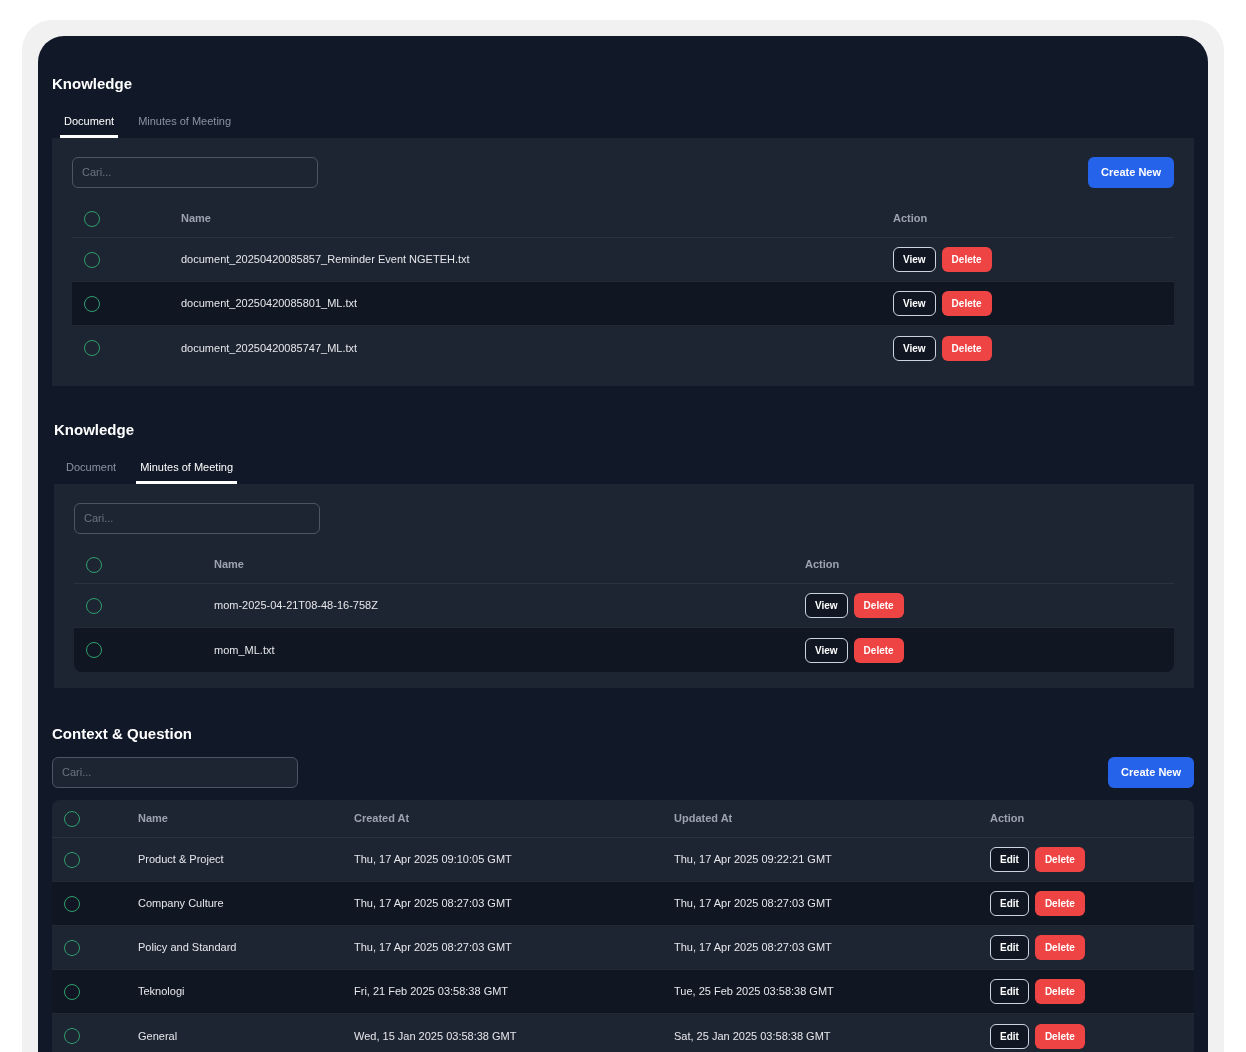 The height and width of the screenshot is (1052, 1246). Describe the element at coordinates (382, 819) in the screenshot. I see `column-header: Created At` at that location.